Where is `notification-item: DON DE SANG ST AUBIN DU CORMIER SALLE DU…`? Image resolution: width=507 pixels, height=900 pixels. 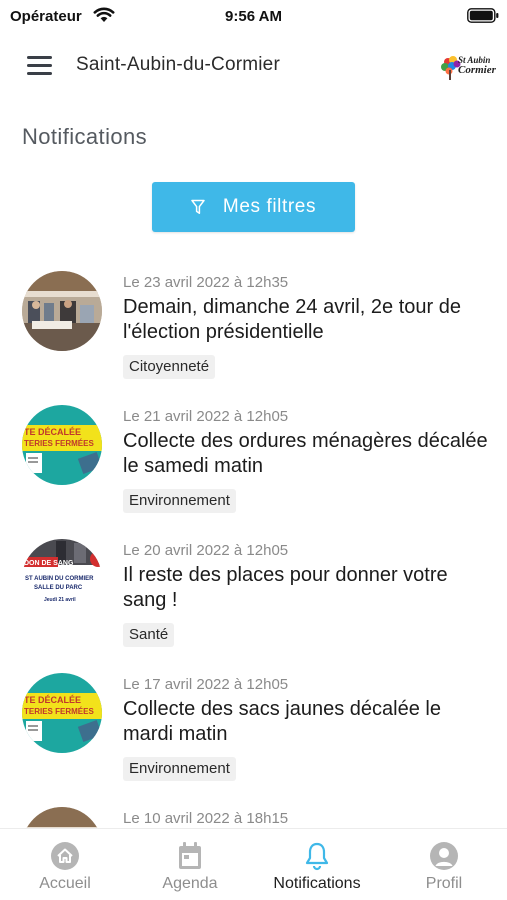
notification-item: DON DE SANG ST AUBIN DU CORMIER SALLE DU… is located at coordinates (253, 597).